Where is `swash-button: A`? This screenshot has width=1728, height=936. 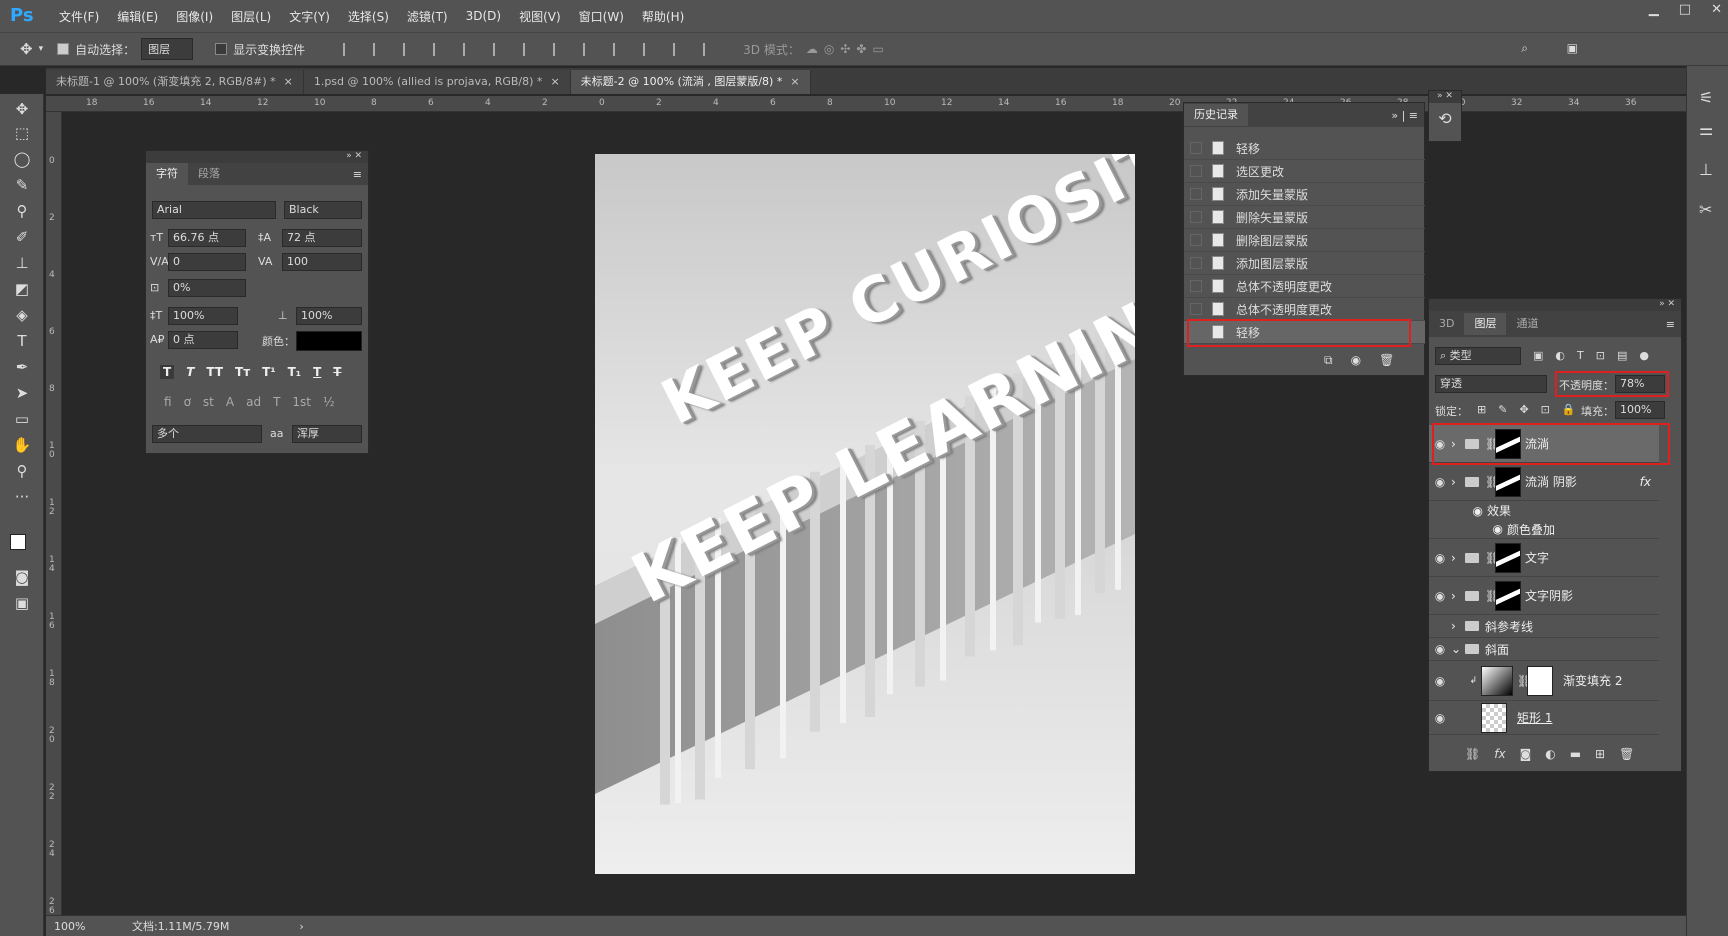
swash-button: A is located at coordinates (230, 402).